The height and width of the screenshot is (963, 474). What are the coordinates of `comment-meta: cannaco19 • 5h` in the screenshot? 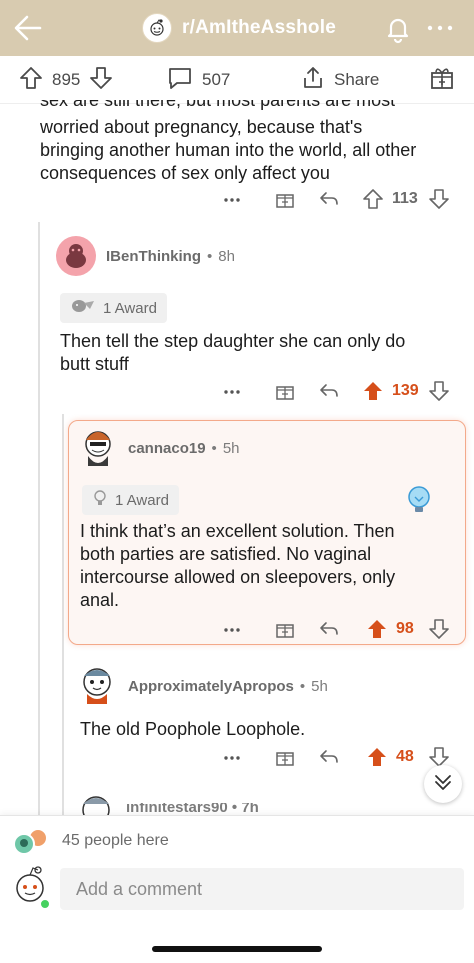 It's located at (184, 448).